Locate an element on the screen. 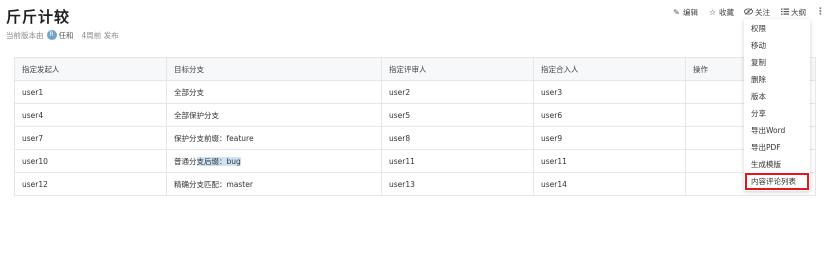 This screenshot has height=266, width=830. cell-merger: user11 is located at coordinates (609, 161).